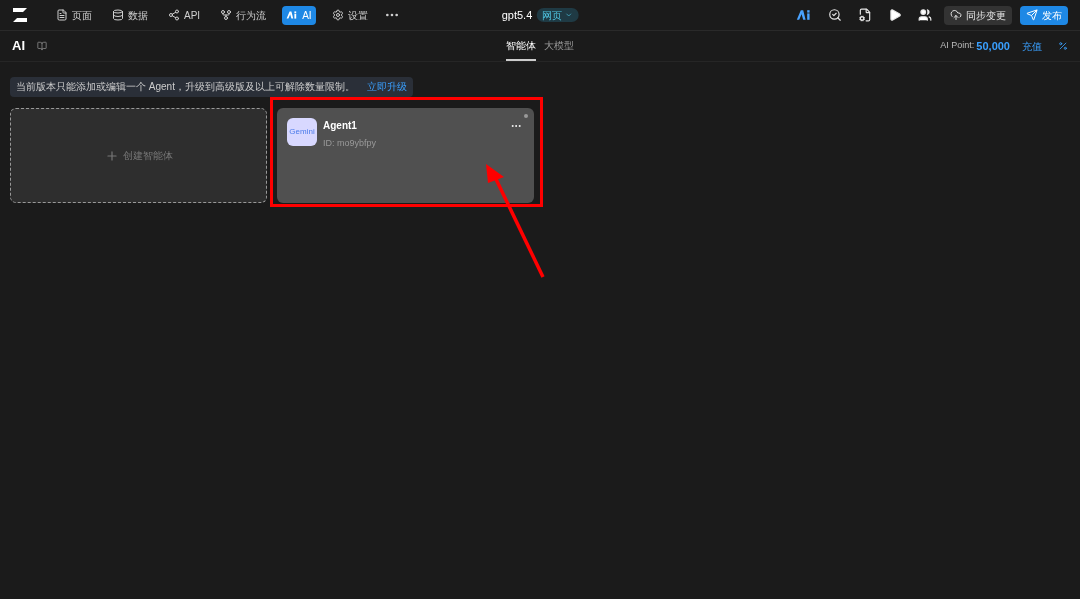 The height and width of the screenshot is (599, 1080). I want to click on nav-tab: 页面, so click(74, 15).